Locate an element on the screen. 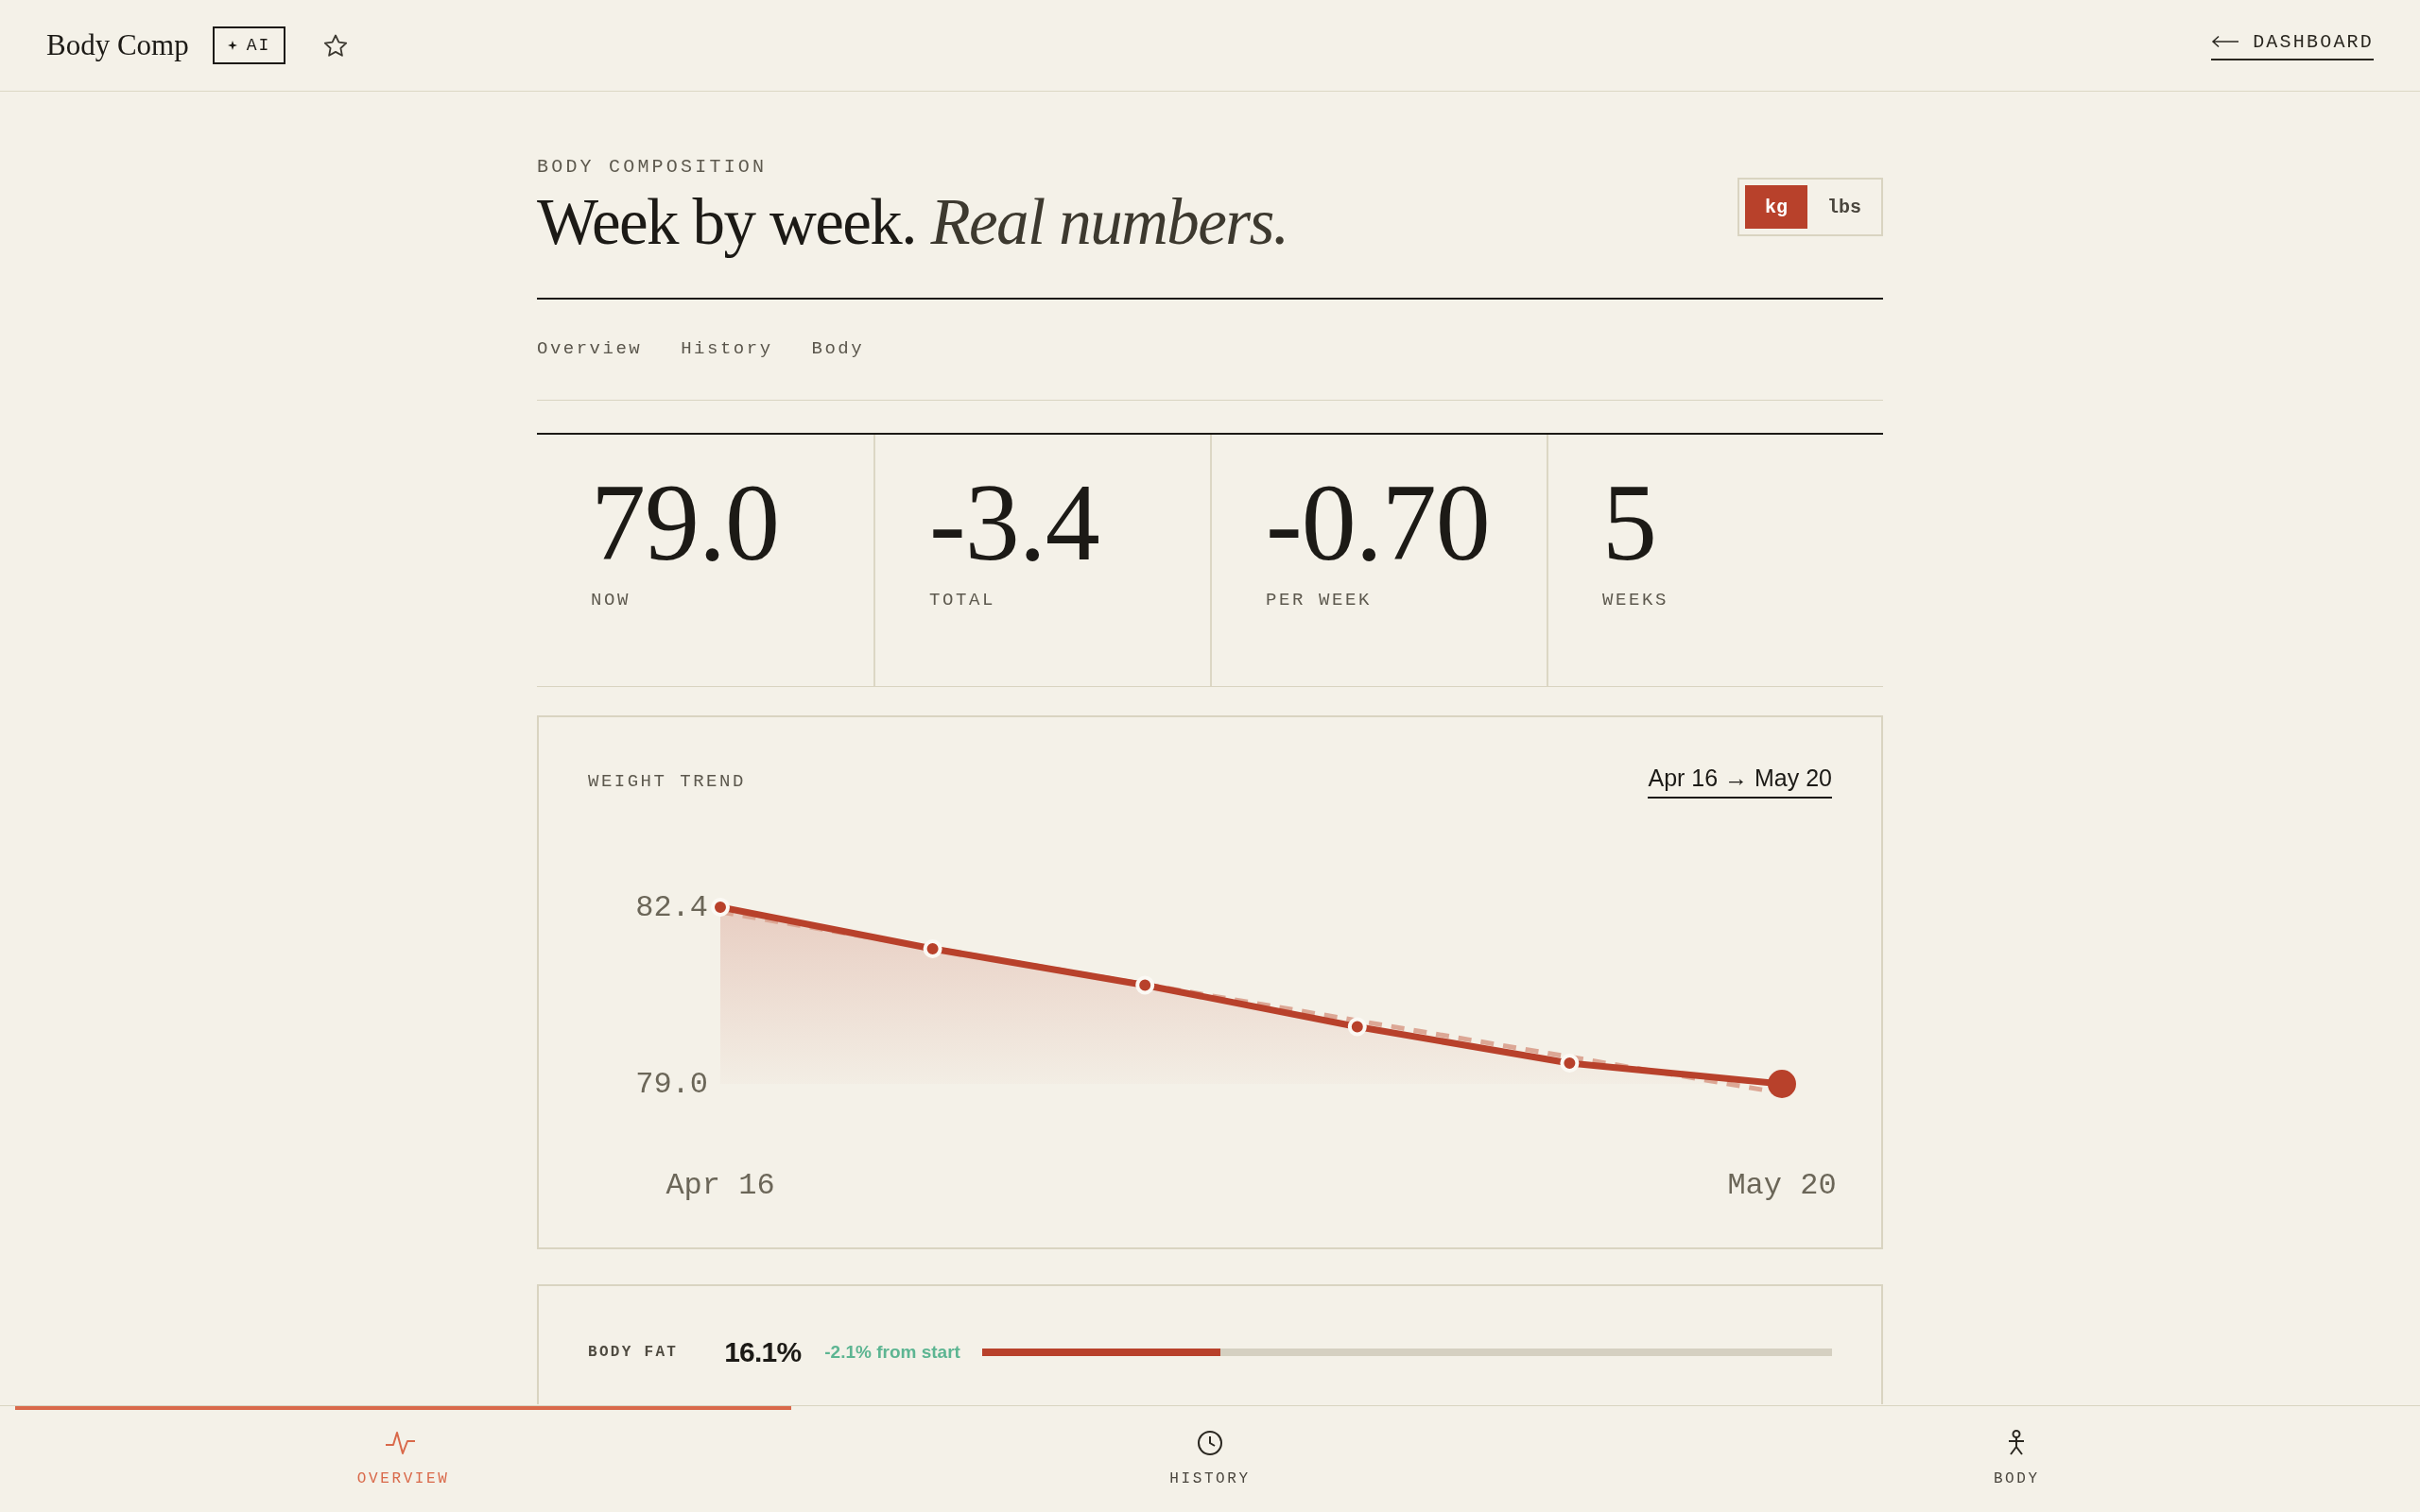 This screenshot has width=2420, height=1512. nav-tab: HISTORY is located at coordinates (1210, 1459).